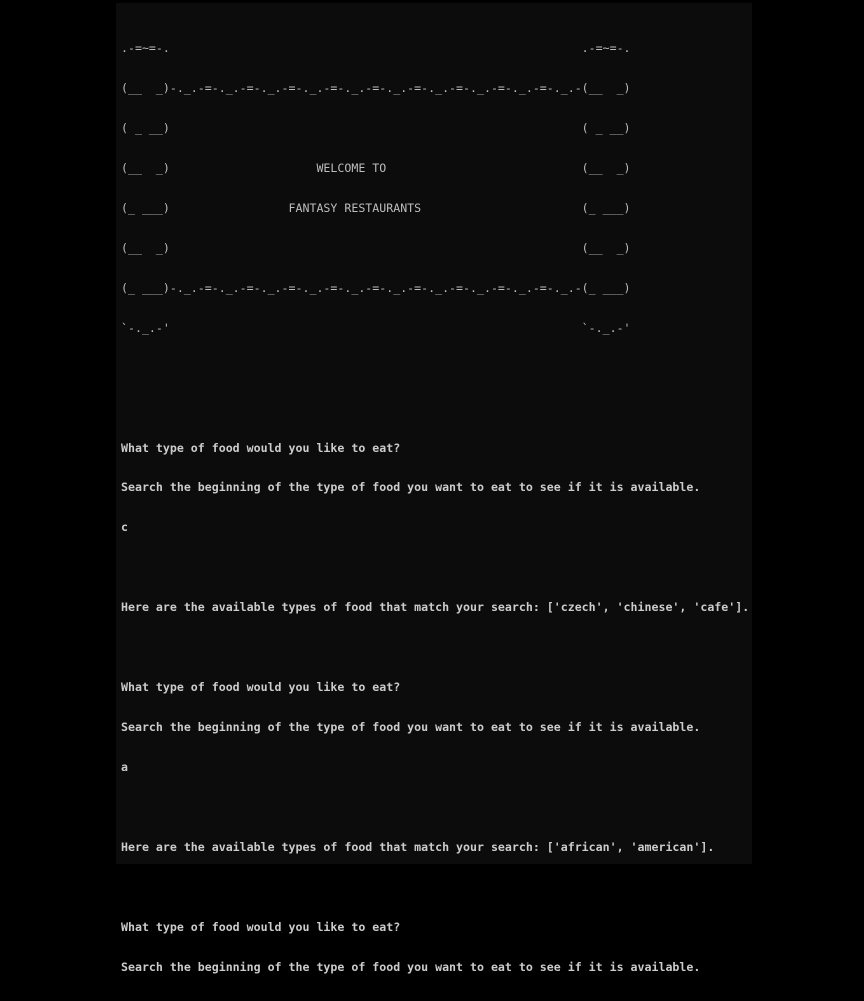 This screenshot has width=864, height=1001. I want to click on banner-title-line: (__ _) WELCOME TO (__ _), so click(376, 167).